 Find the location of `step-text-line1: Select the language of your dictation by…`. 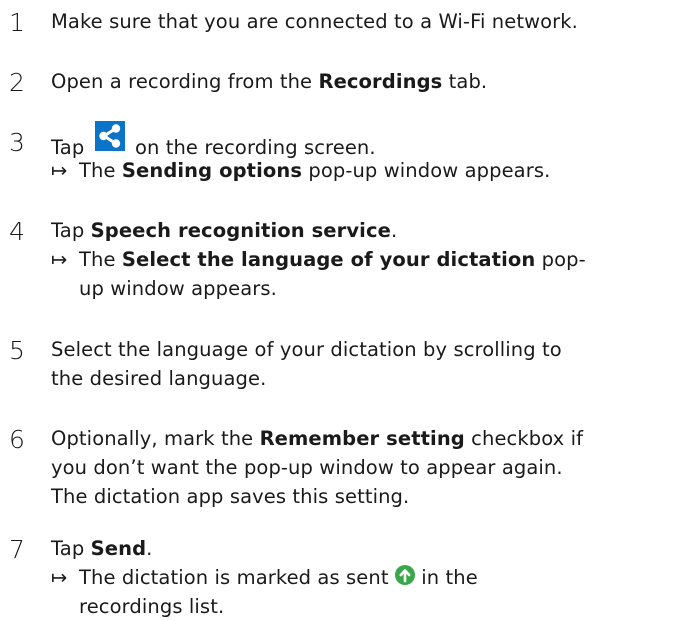

step-text-line1: Select the language of your dictation by… is located at coordinates (306, 349).